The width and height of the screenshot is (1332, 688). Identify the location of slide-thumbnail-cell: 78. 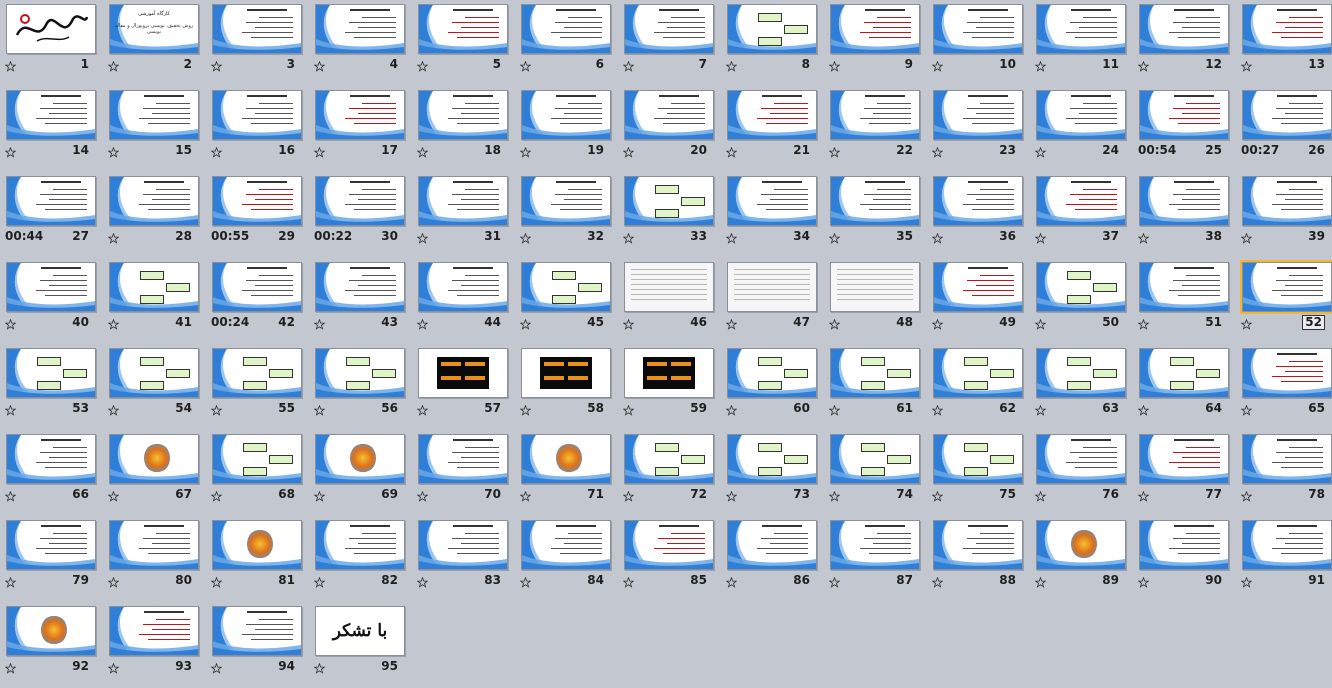
(1284, 473).